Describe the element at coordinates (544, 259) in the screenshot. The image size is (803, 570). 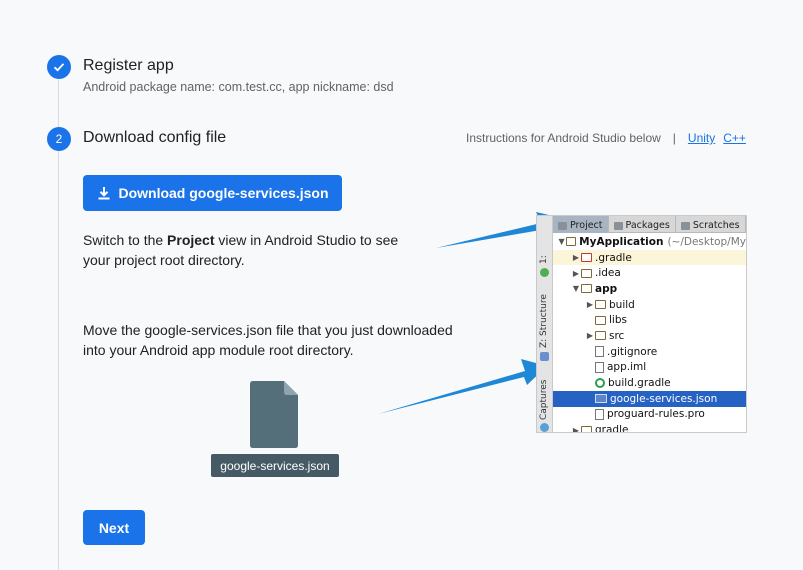
I see `side-tab-project: 1:` at that location.